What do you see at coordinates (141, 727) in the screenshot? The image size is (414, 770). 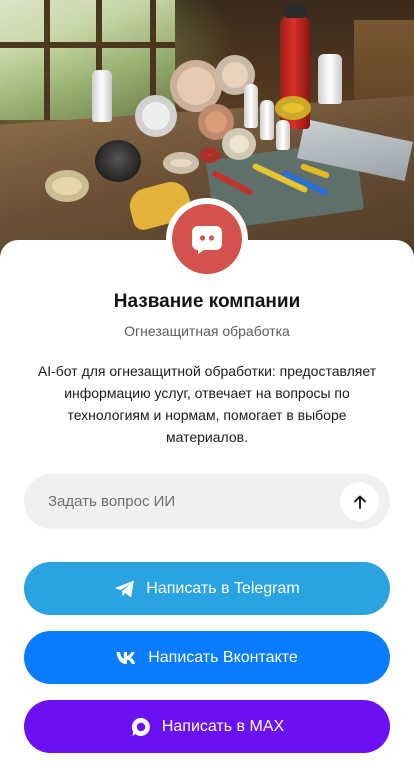 I see `max-icon` at bounding box center [141, 727].